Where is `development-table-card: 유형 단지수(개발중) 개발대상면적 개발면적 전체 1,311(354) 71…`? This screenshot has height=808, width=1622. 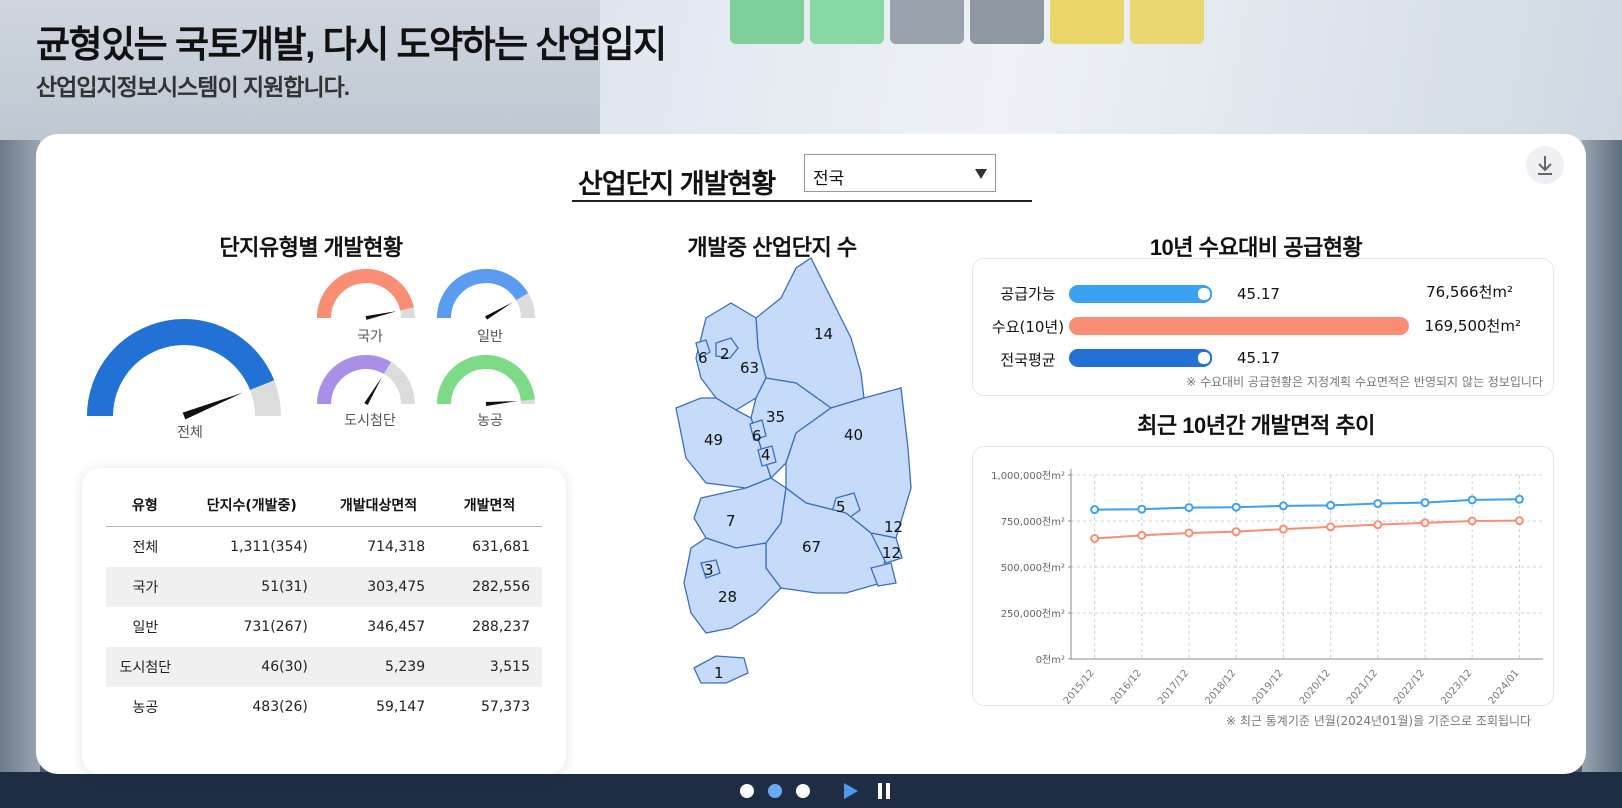
development-table-card: 유형 단지수(개발중) 개발대상면적 개발면적 전체 1,311(354) 71… is located at coordinates (324, 621).